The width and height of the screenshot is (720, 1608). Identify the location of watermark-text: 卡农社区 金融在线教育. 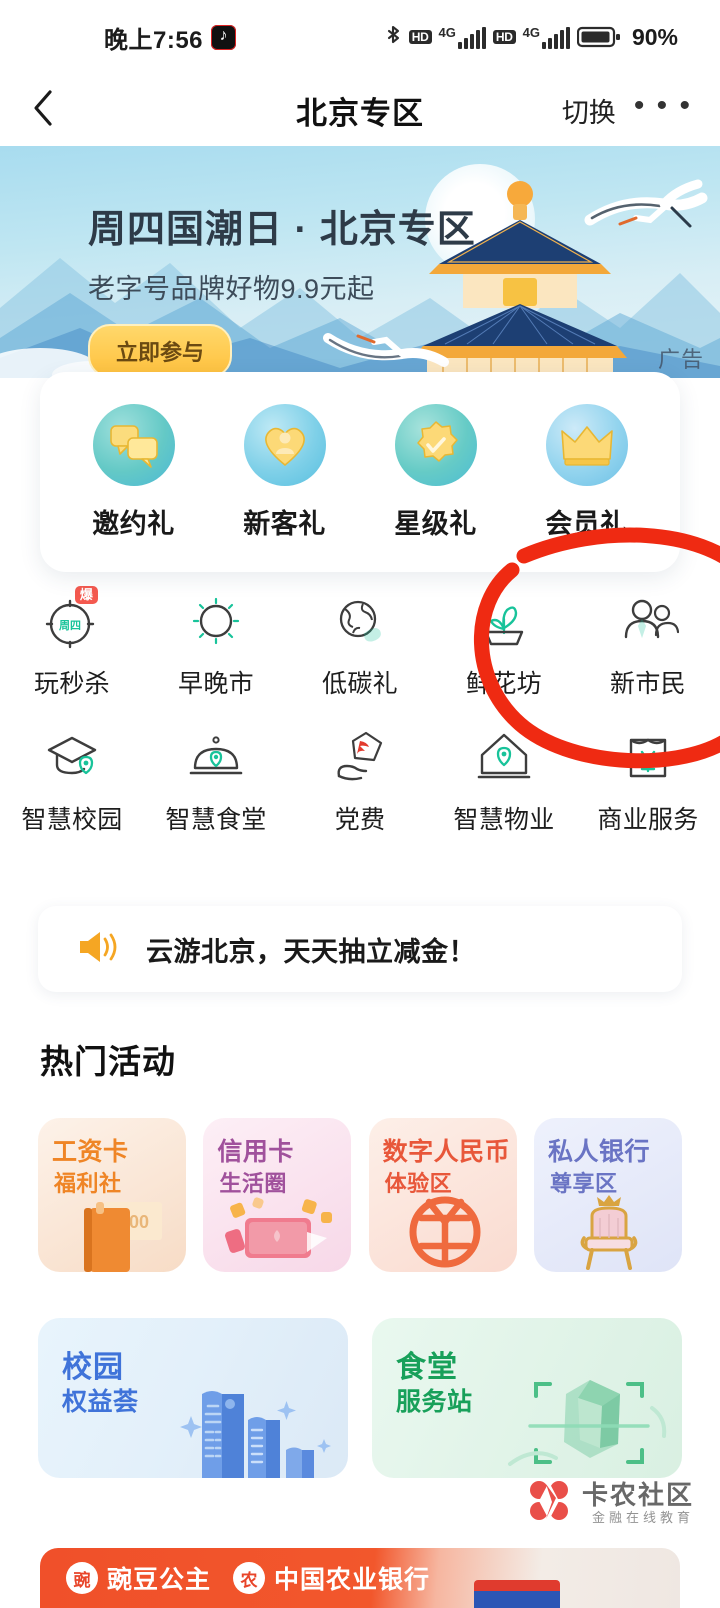
(637, 1503).